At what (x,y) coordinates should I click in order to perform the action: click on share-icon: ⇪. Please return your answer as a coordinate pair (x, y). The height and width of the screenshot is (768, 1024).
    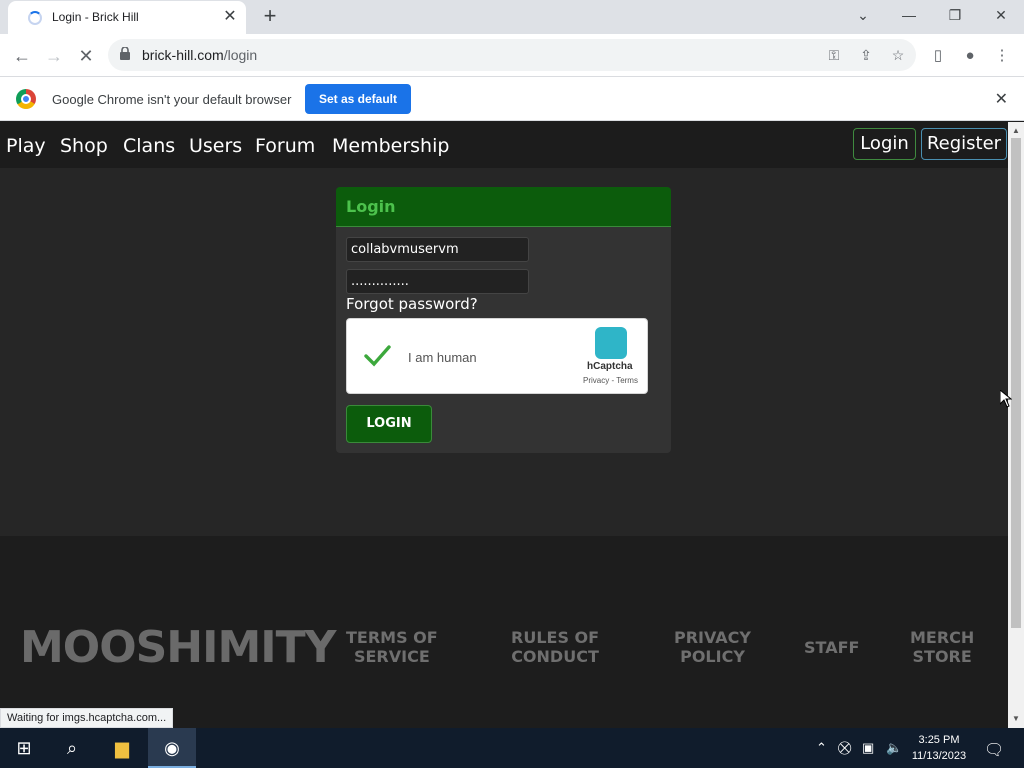
    Looking at the image, I should click on (866, 55).